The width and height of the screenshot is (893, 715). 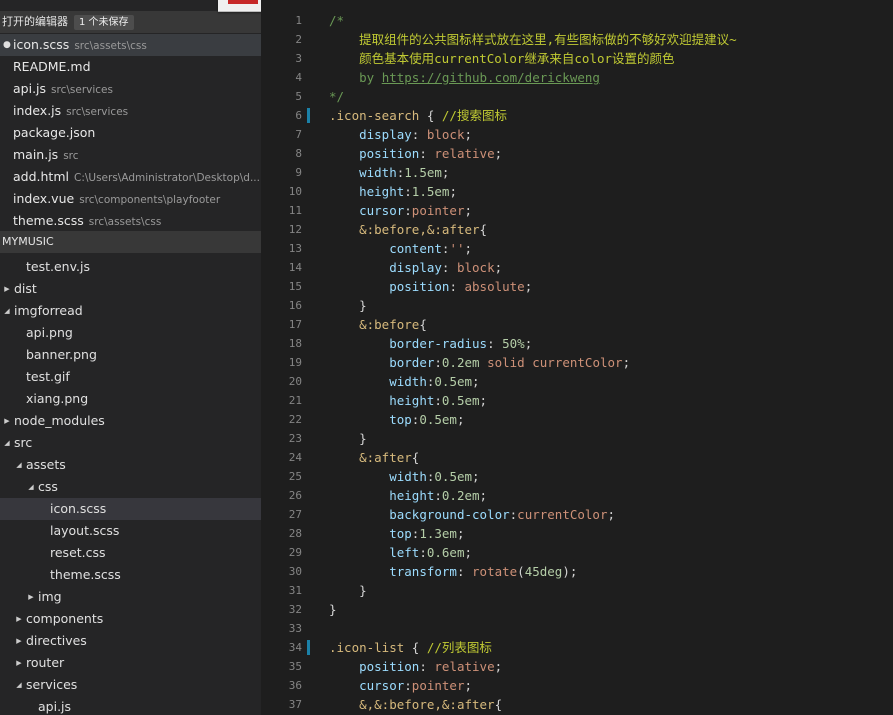 I want to click on tree-item: xiang.png, so click(x=130, y=399).